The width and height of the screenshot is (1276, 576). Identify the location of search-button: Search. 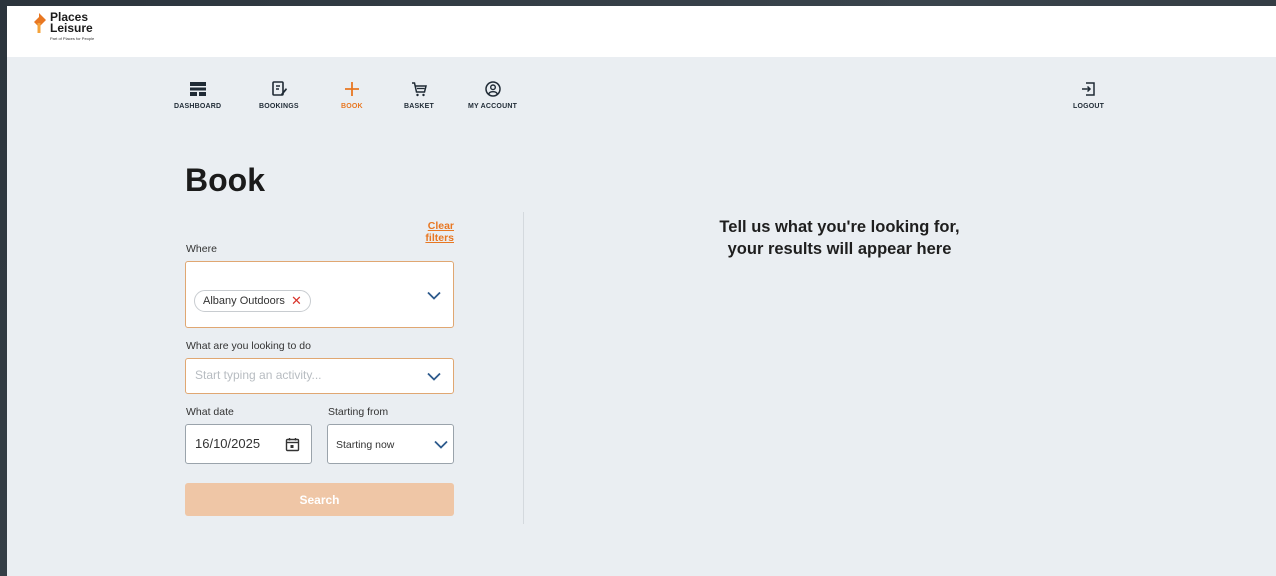
(319, 499).